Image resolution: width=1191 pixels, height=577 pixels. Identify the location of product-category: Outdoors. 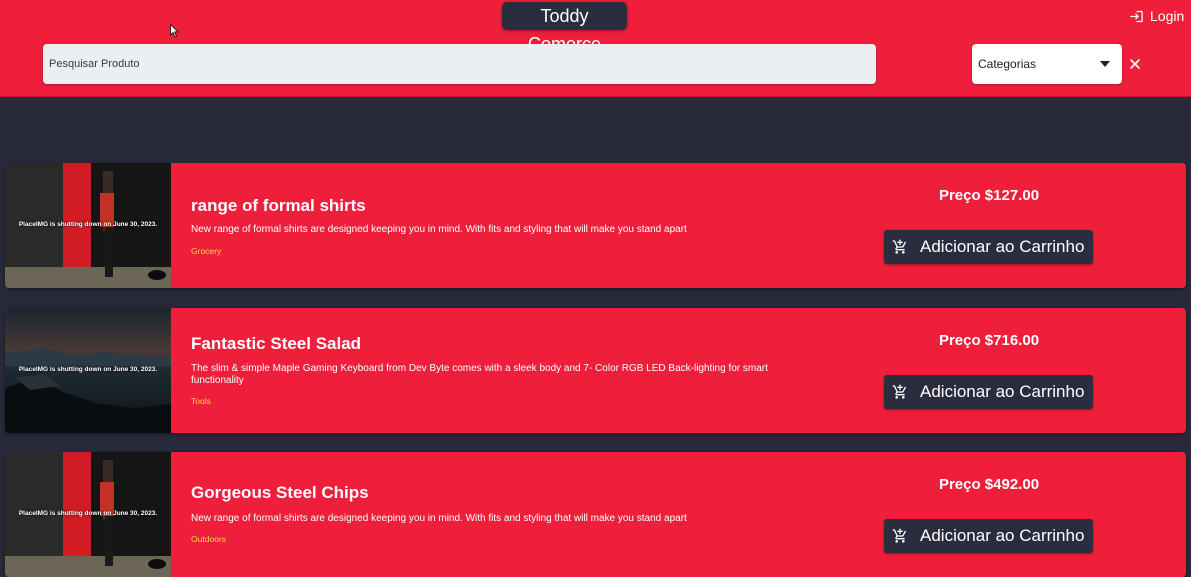
(208, 539).